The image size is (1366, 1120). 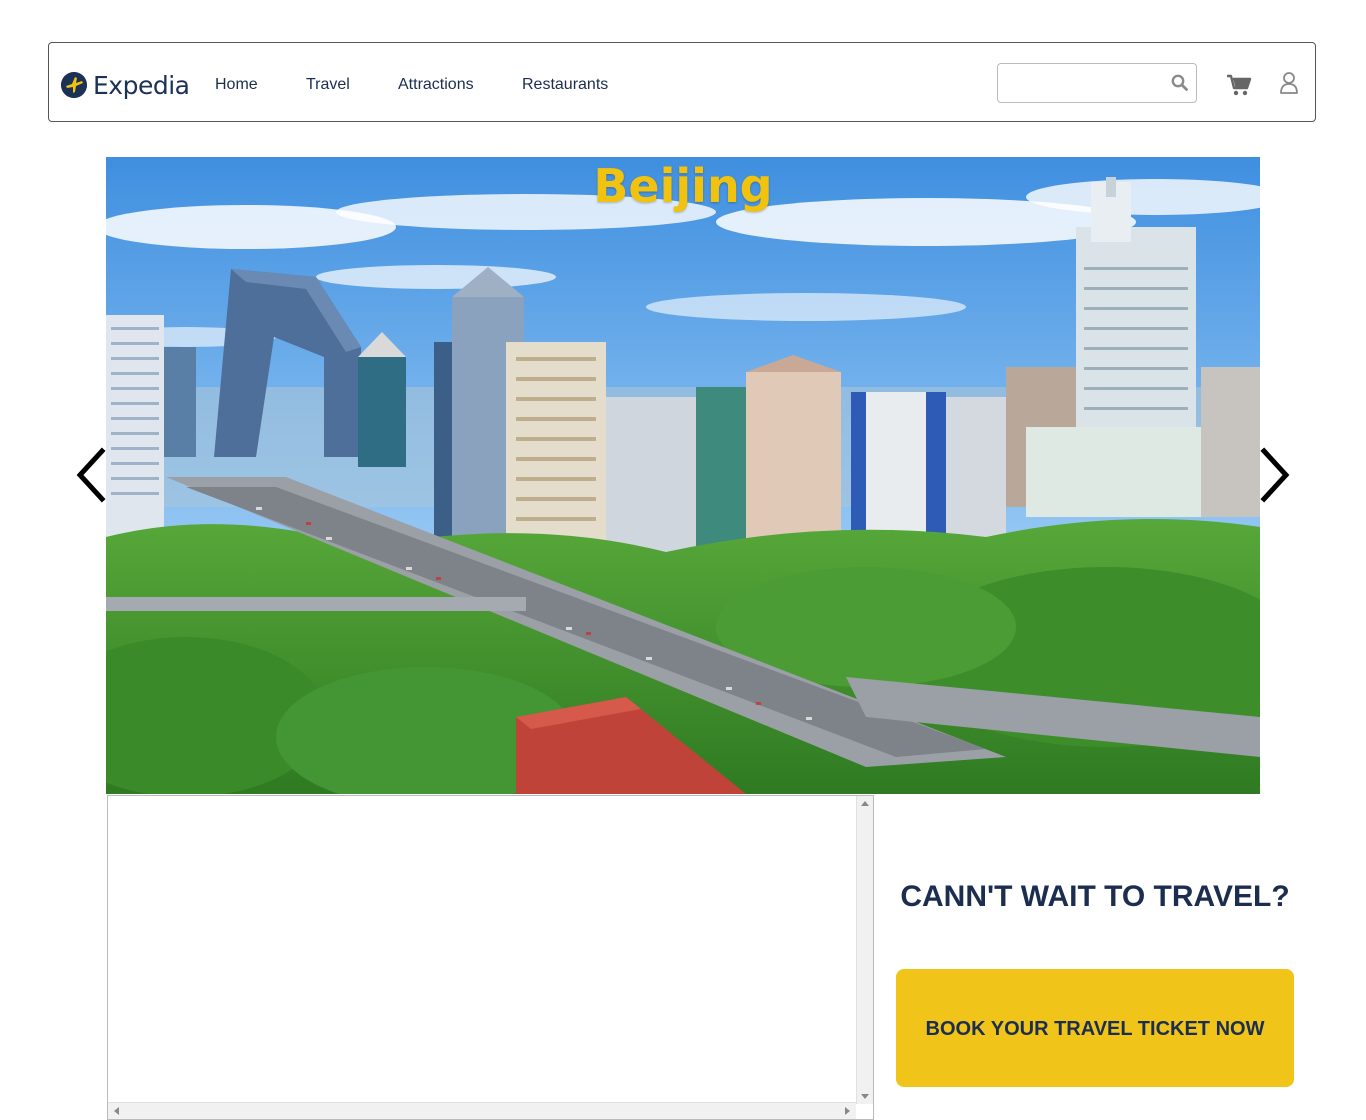 What do you see at coordinates (1289, 85) in the screenshot?
I see `user-icon` at bounding box center [1289, 85].